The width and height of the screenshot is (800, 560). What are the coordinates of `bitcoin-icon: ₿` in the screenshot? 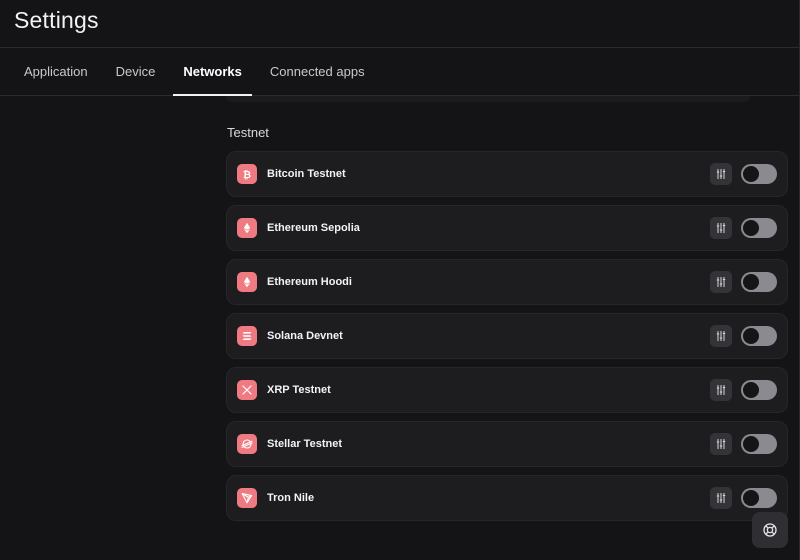 It's located at (247, 174).